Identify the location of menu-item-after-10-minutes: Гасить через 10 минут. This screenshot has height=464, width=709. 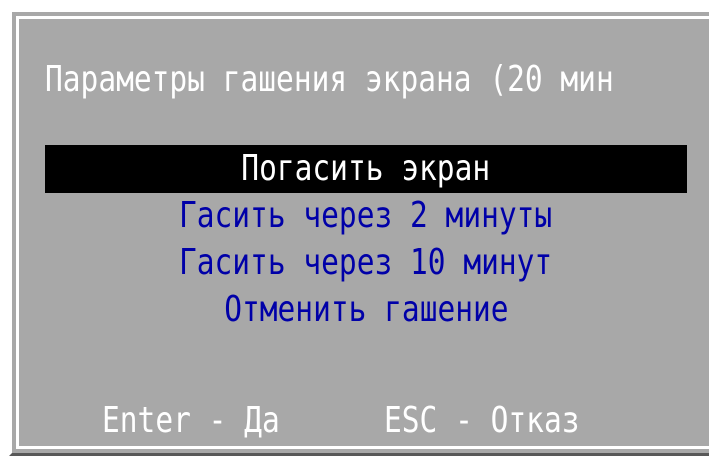
(366, 263).